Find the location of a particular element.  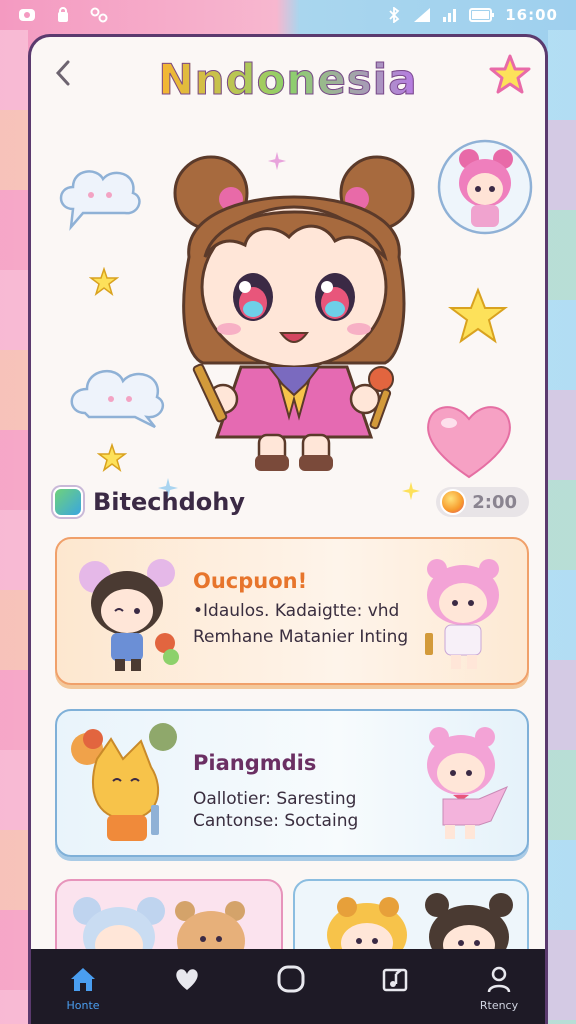

points-badge: 2:00 is located at coordinates (482, 502).